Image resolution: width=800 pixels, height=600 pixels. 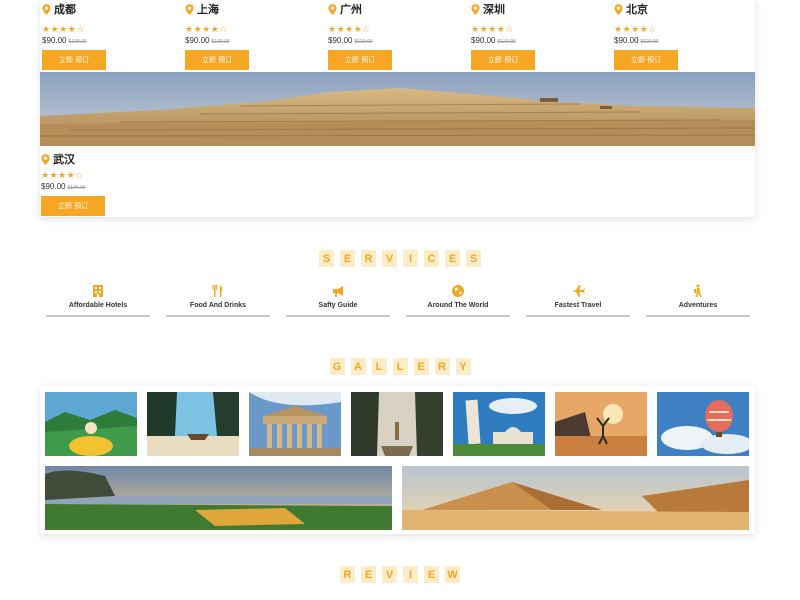 I want to click on city-name: 上海, so click(x=208, y=9).